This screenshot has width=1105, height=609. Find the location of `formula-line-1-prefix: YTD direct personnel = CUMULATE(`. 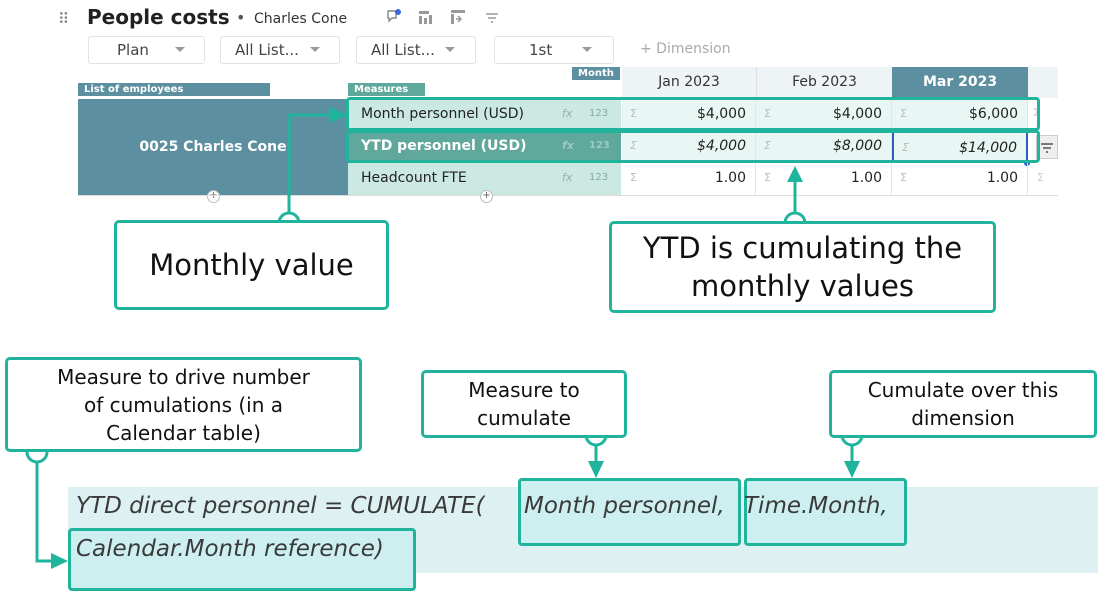

formula-line-1-prefix: YTD direct personnel = CUMULATE( is located at coordinates (280, 506).